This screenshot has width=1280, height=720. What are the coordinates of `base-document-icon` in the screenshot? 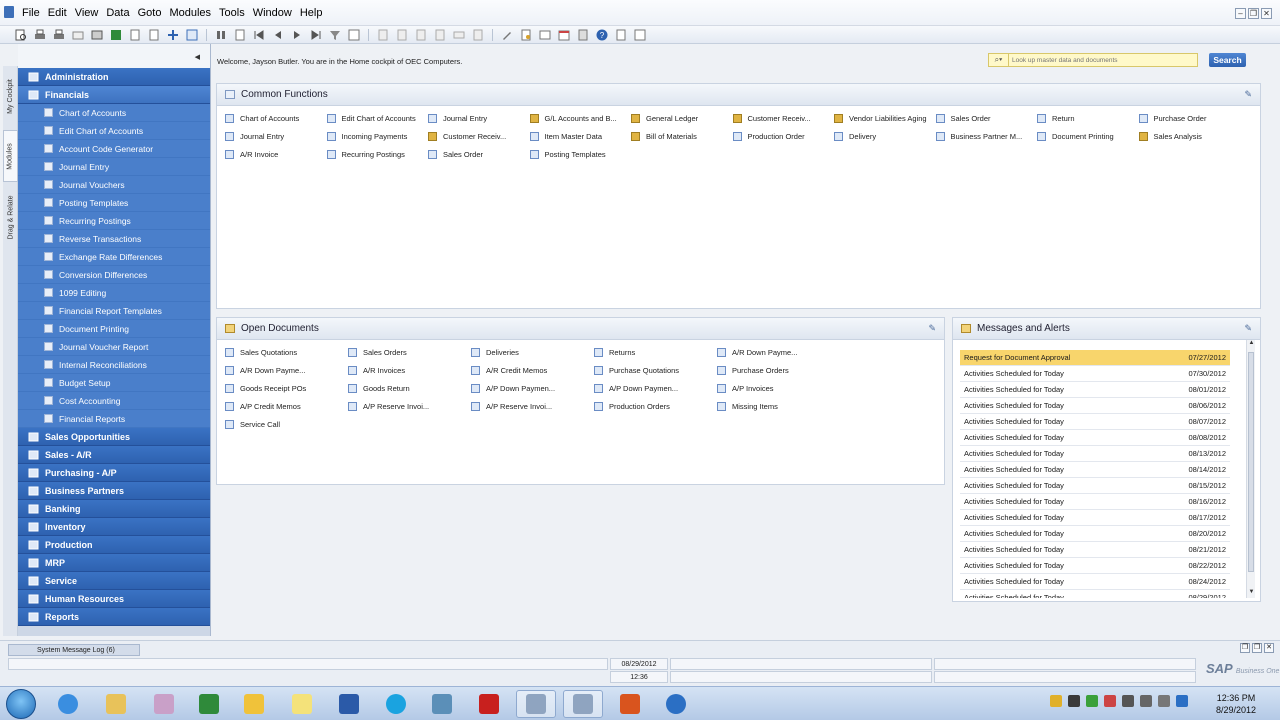 It's located at (383, 35).